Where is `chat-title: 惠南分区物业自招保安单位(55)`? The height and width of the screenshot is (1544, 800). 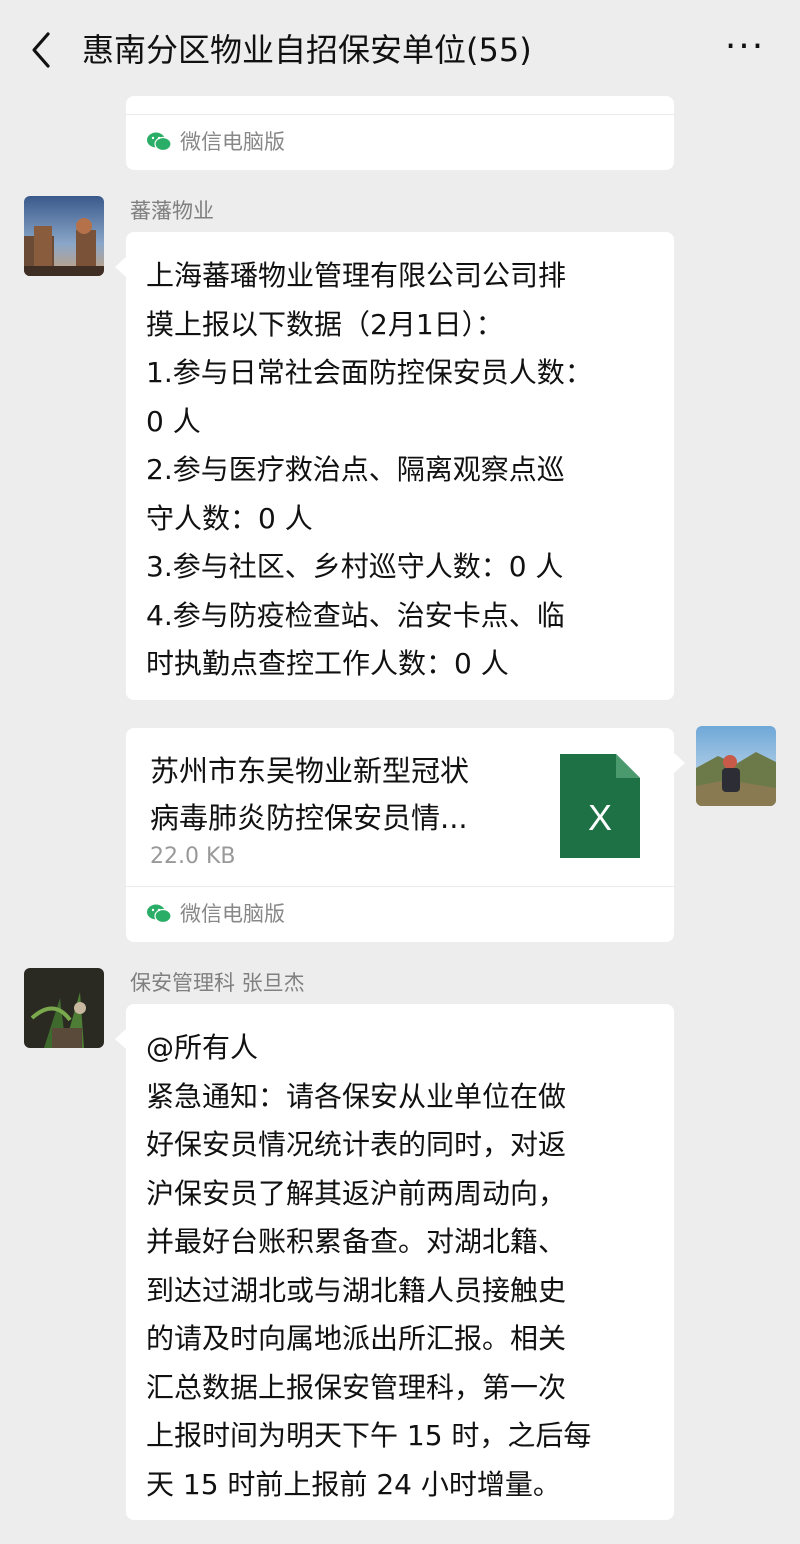
chat-title: 惠南分区物业自招保安单位(55) is located at coordinates (307, 50).